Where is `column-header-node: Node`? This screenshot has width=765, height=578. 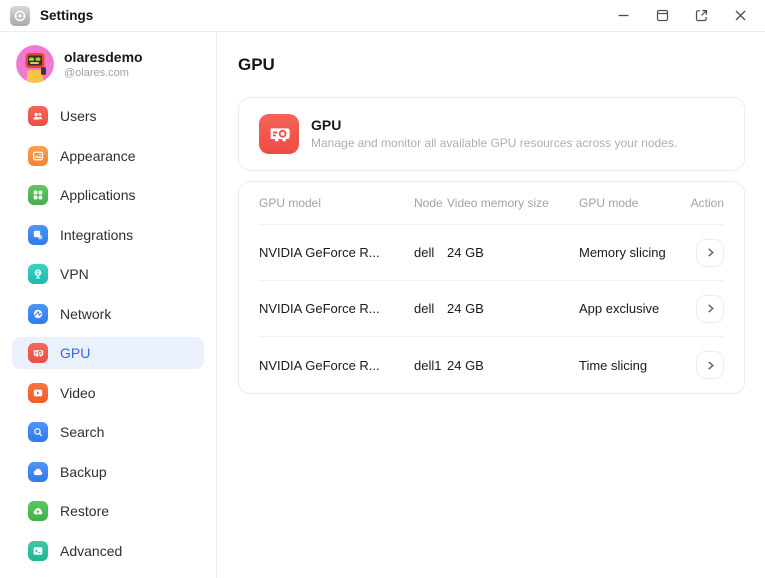
column-header-node: Node is located at coordinates (428, 203).